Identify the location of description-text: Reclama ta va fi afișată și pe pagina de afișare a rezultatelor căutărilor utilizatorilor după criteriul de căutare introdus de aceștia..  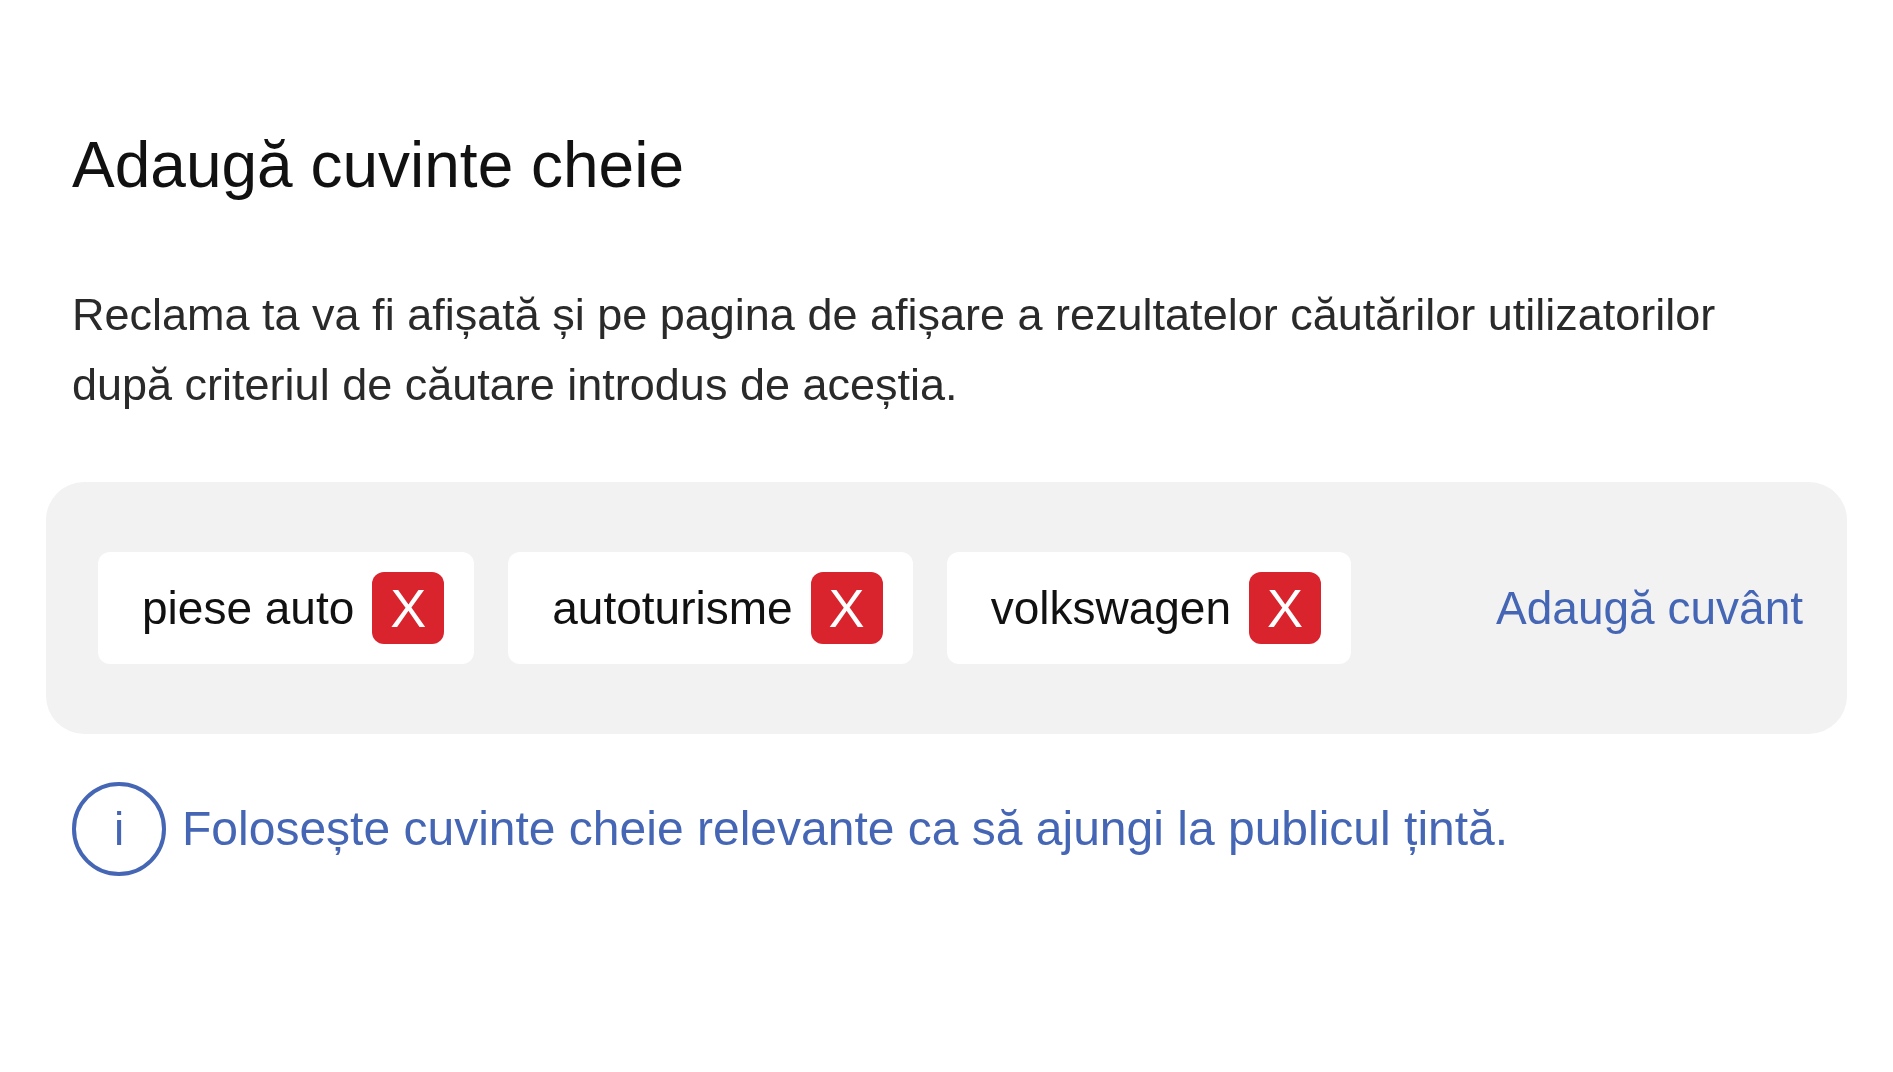
(894, 350).